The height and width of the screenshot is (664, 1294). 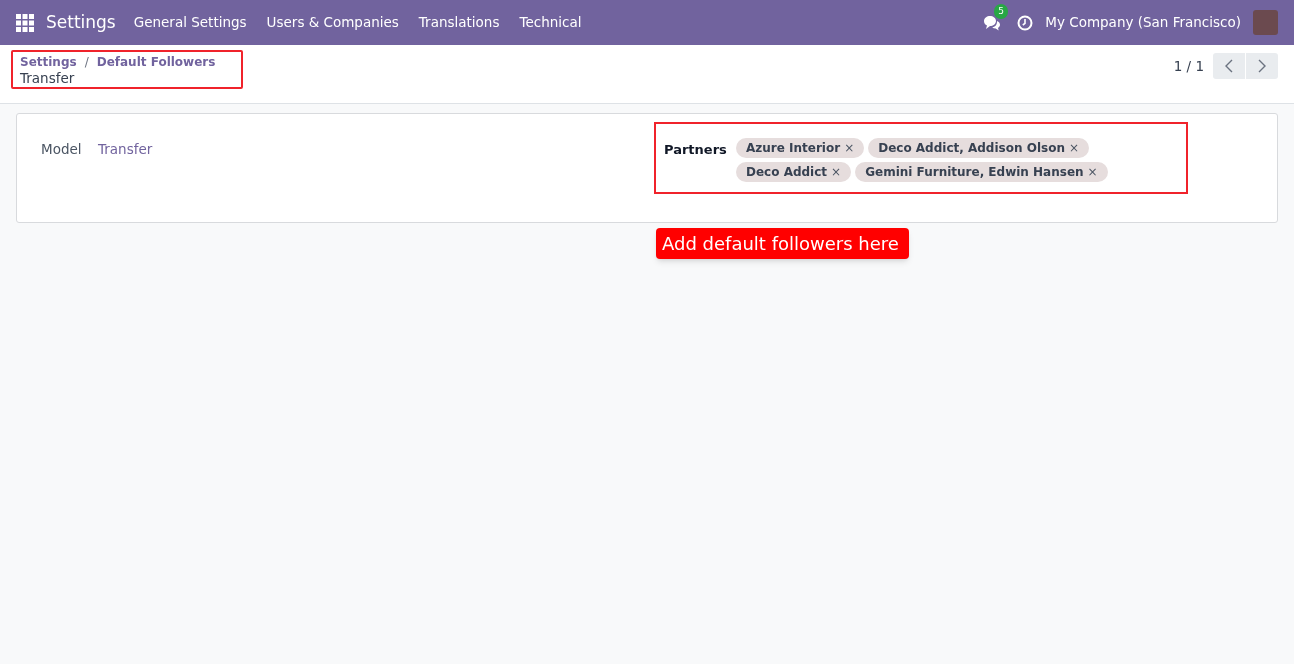 What do you see at coordinates (793, 148) in the screenshot?
I see `tag-label: Azure Interior` at bounding box center [793, 148].